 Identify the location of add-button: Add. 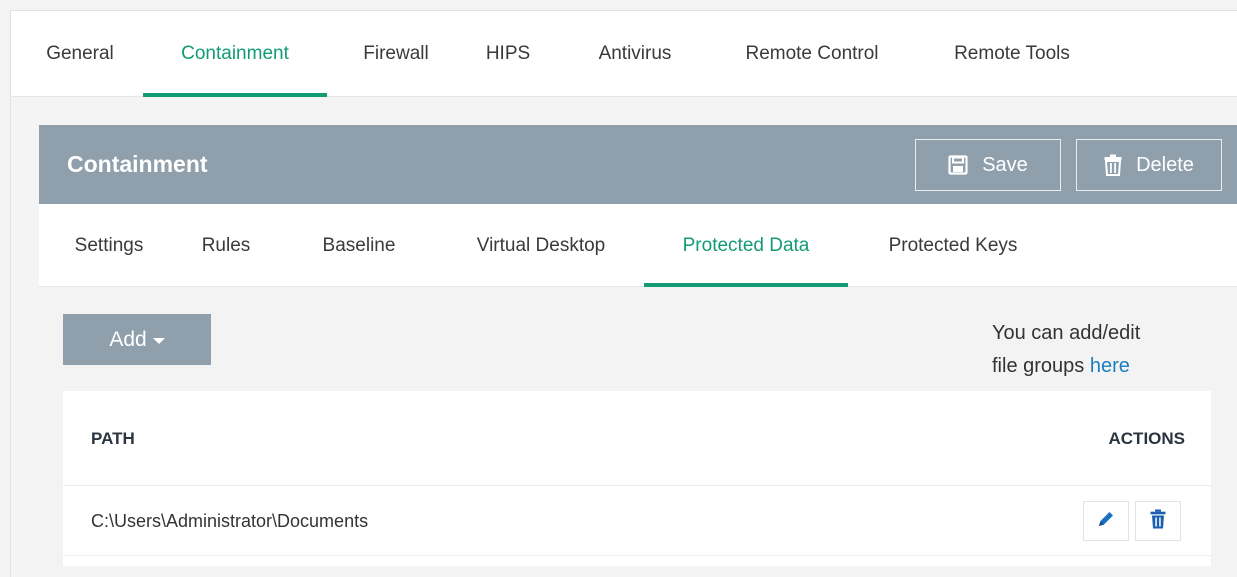
(137, 339).